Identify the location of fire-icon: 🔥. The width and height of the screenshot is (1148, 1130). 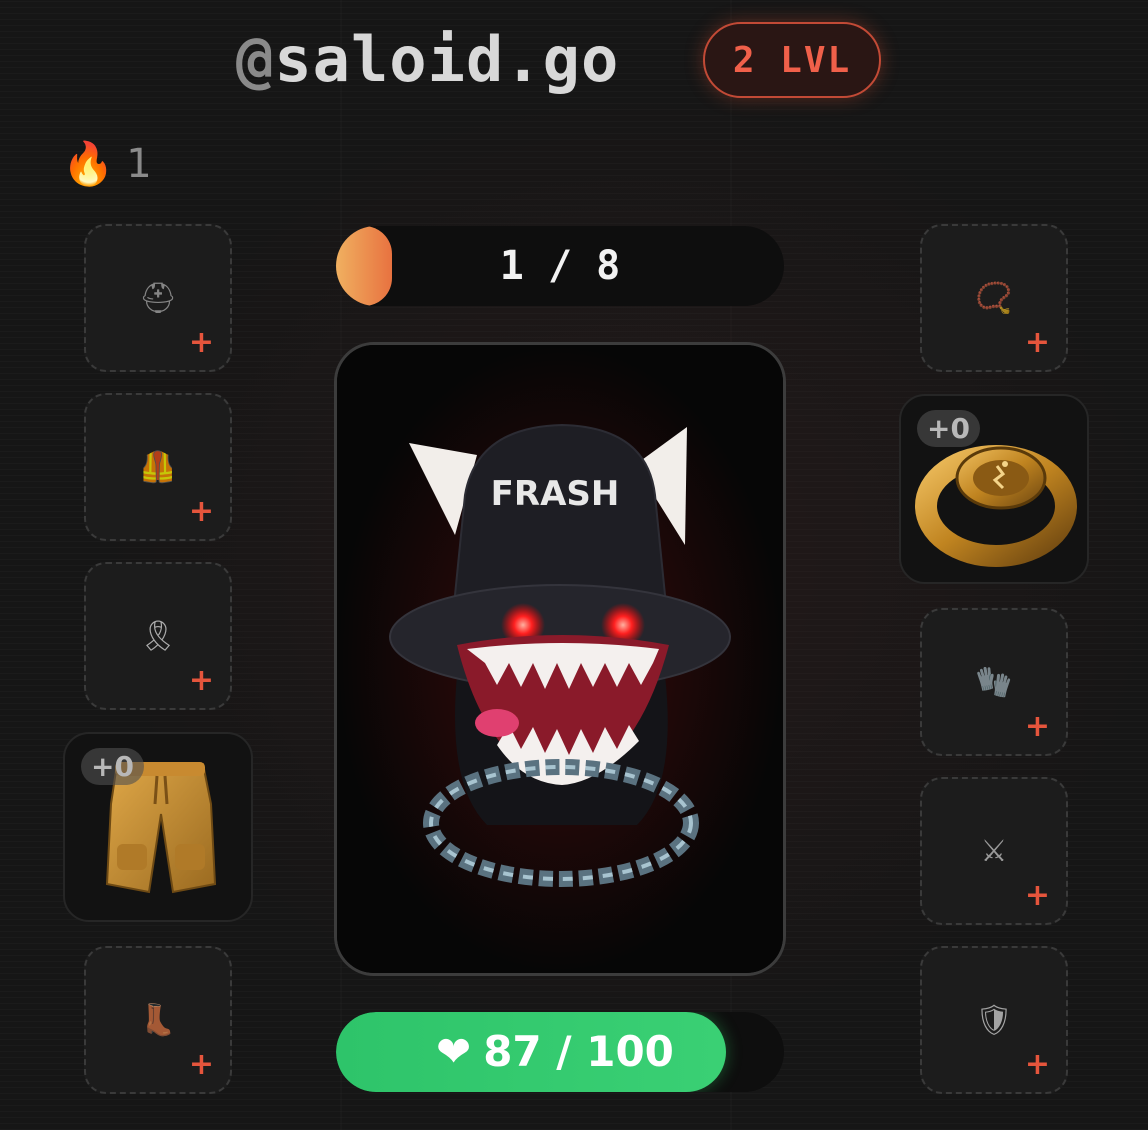
(88, 163).